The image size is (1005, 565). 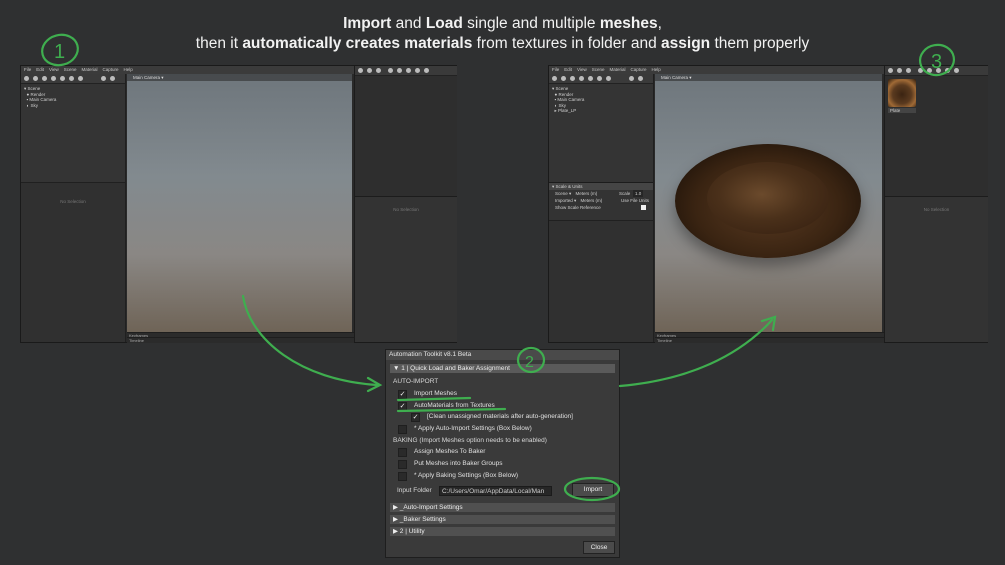 What do you see at coordinates (625, 193) in the screenshot?
I see `scale-label: Scale` at bounding box center [625, 193].